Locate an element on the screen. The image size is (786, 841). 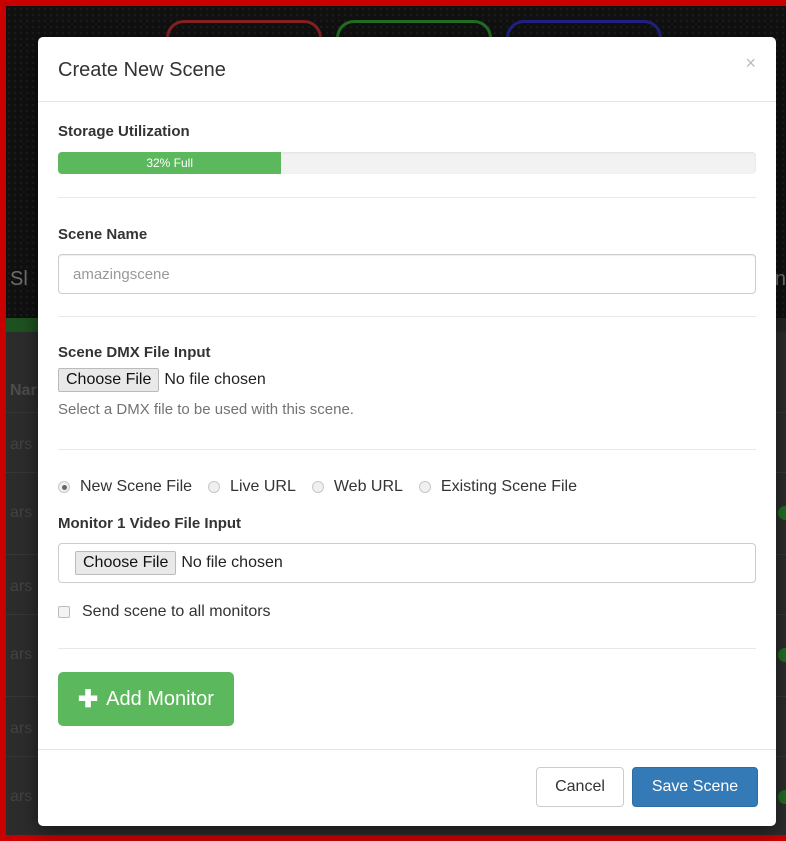
add-monitor-button: ✚ Add Monitor is located at coordinates (146, 699).